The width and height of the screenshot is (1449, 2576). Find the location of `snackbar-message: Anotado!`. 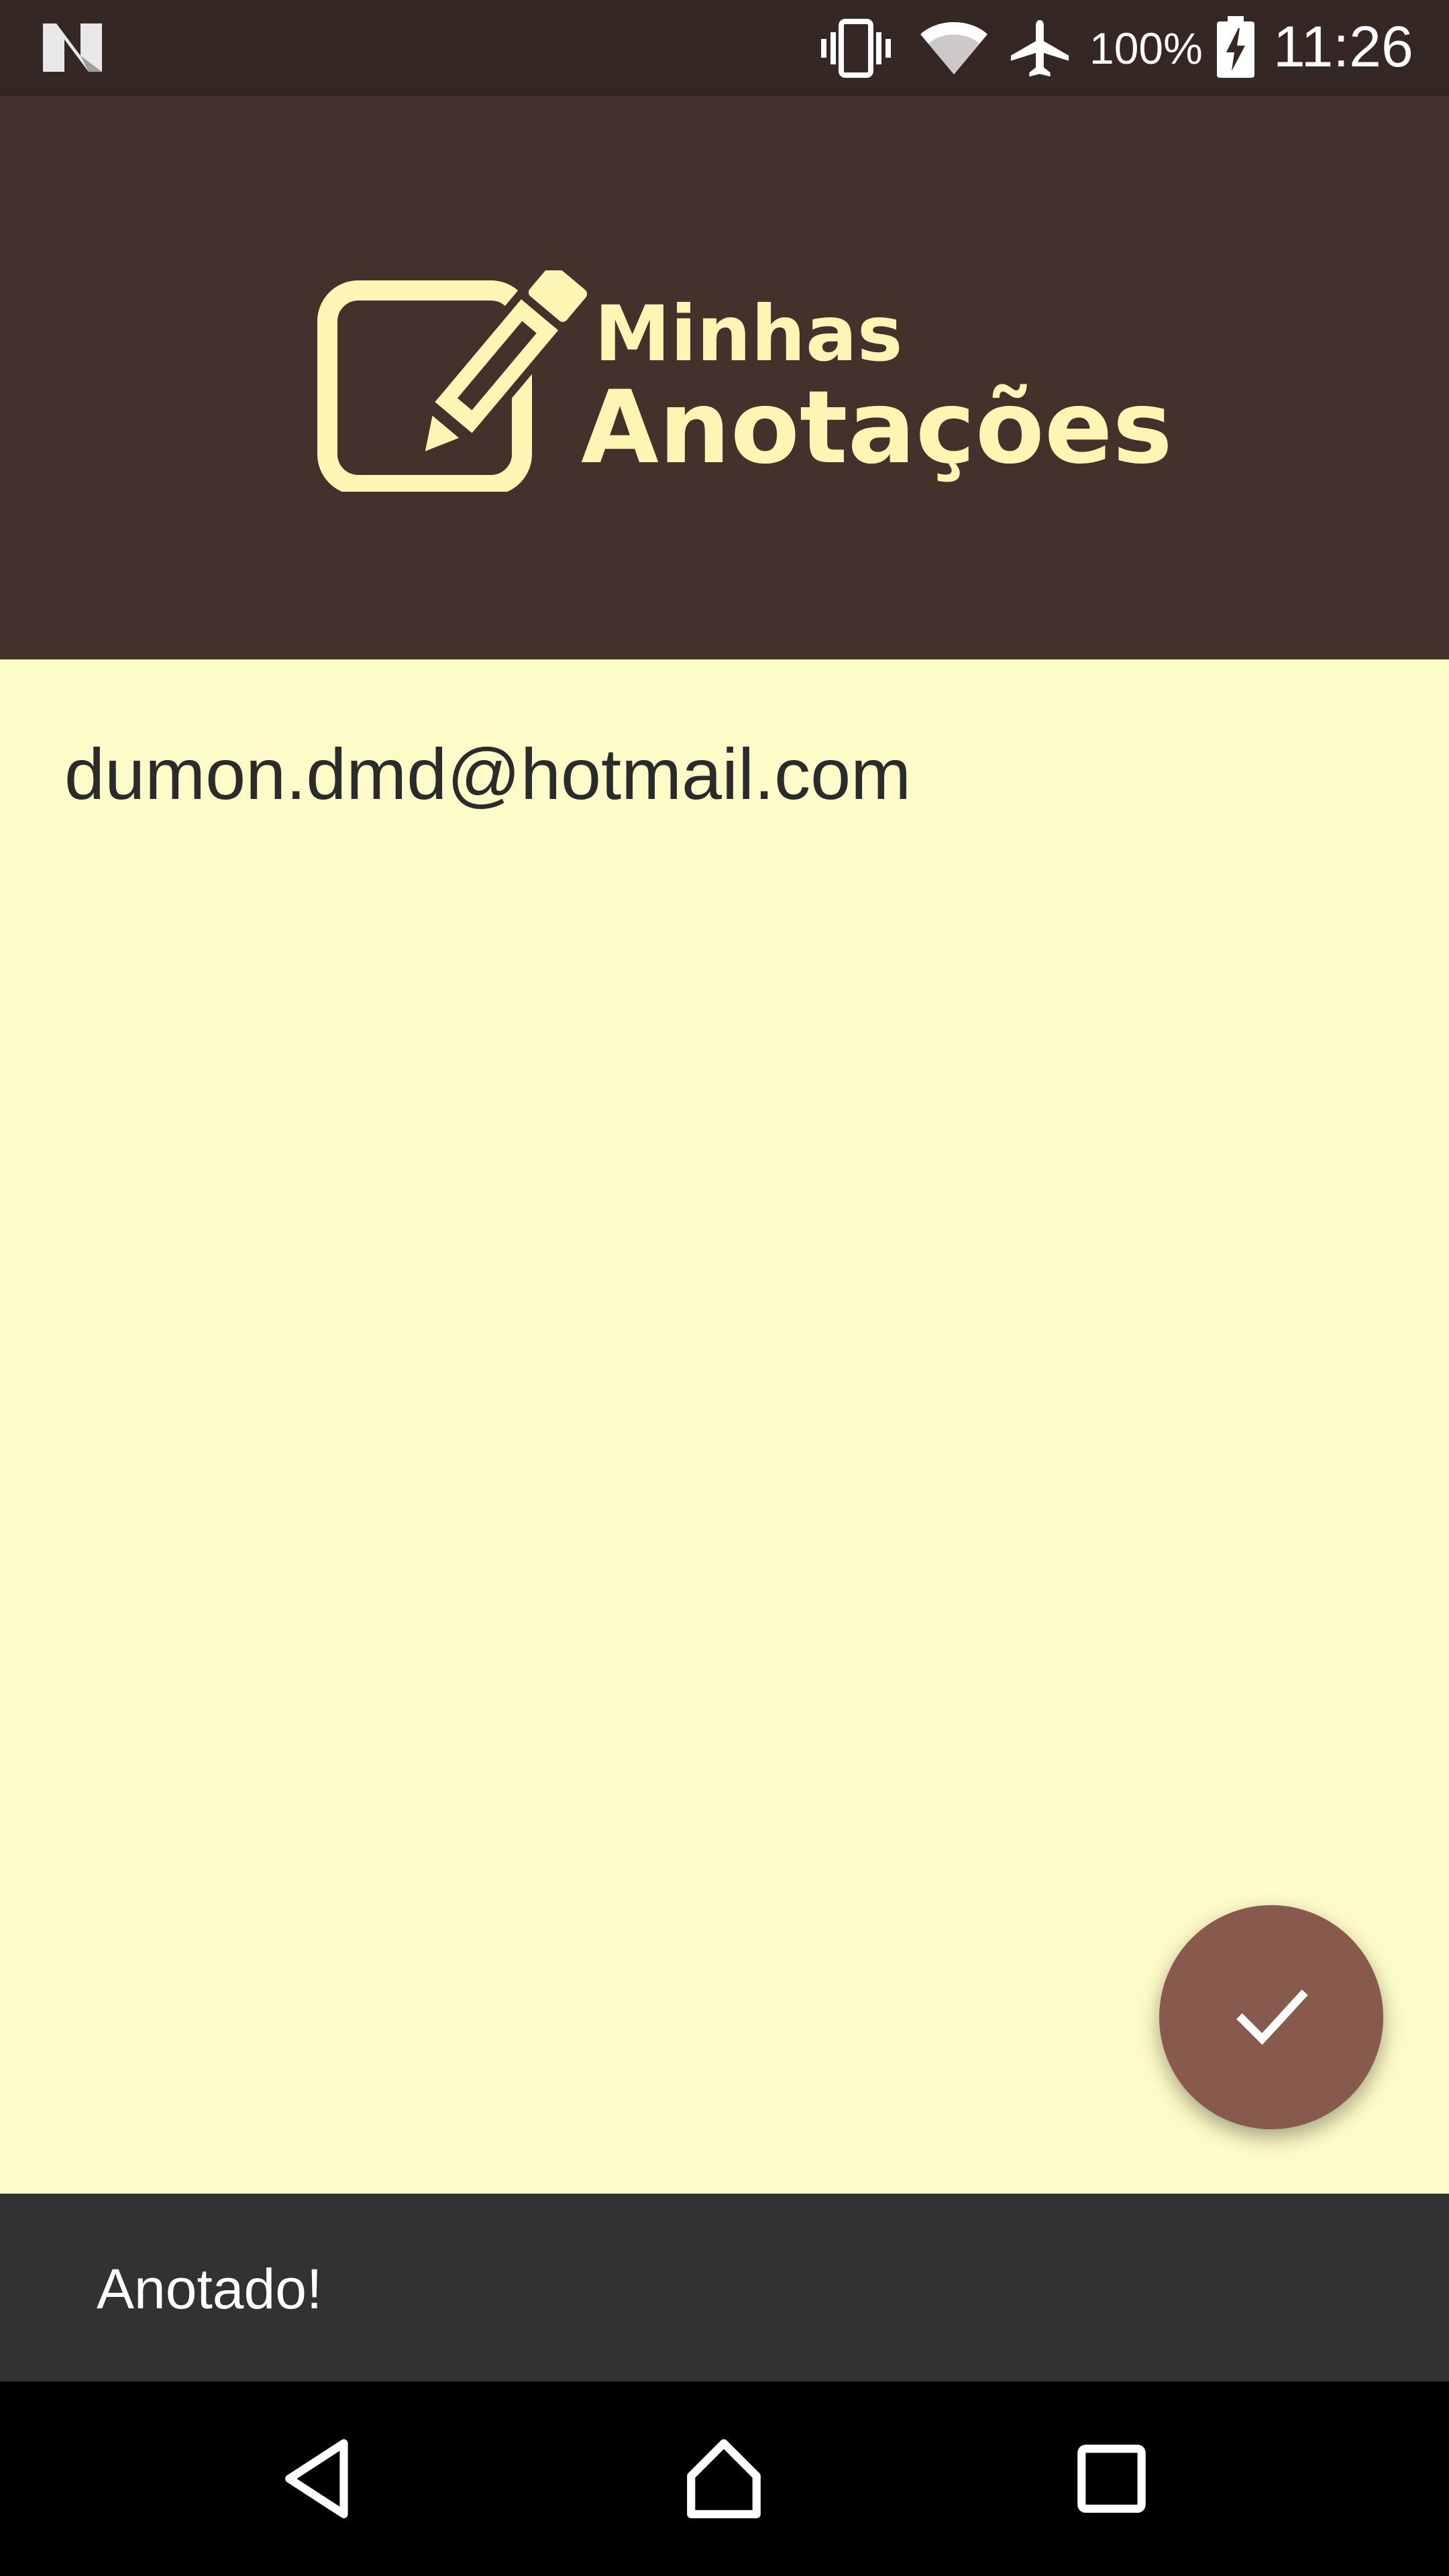

snackbar-message: Anotado! is located at coordinates (210, 2288).